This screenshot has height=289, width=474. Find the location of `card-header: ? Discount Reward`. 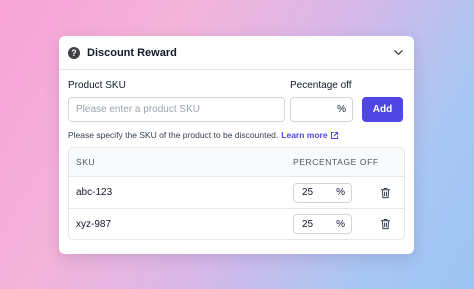

card-header: ? Discount Reward is located at coordinates (236, 53).